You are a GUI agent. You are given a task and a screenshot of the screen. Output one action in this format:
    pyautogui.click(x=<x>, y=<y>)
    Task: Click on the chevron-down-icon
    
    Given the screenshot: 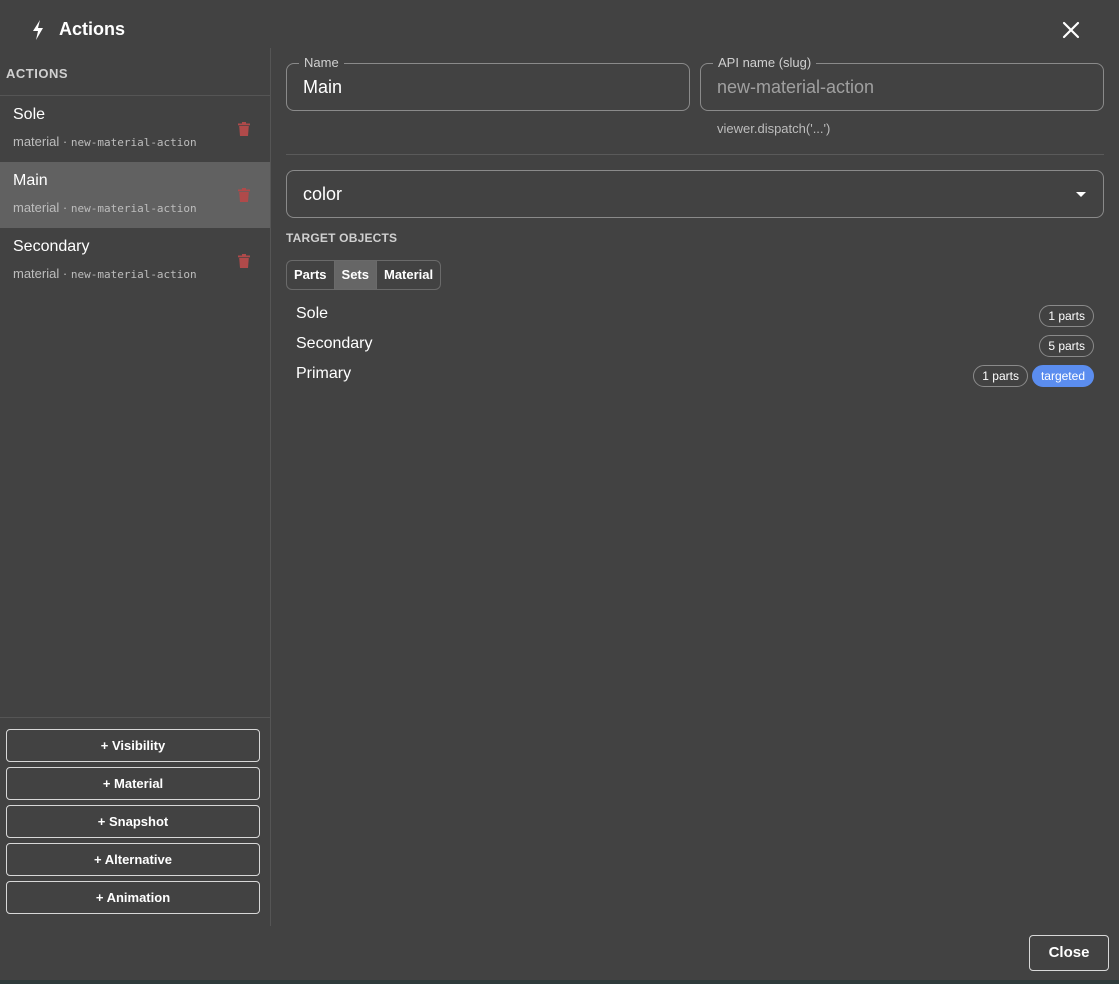 What is the action you would take?
    pyautogui.click(x=1081, y=194)
    